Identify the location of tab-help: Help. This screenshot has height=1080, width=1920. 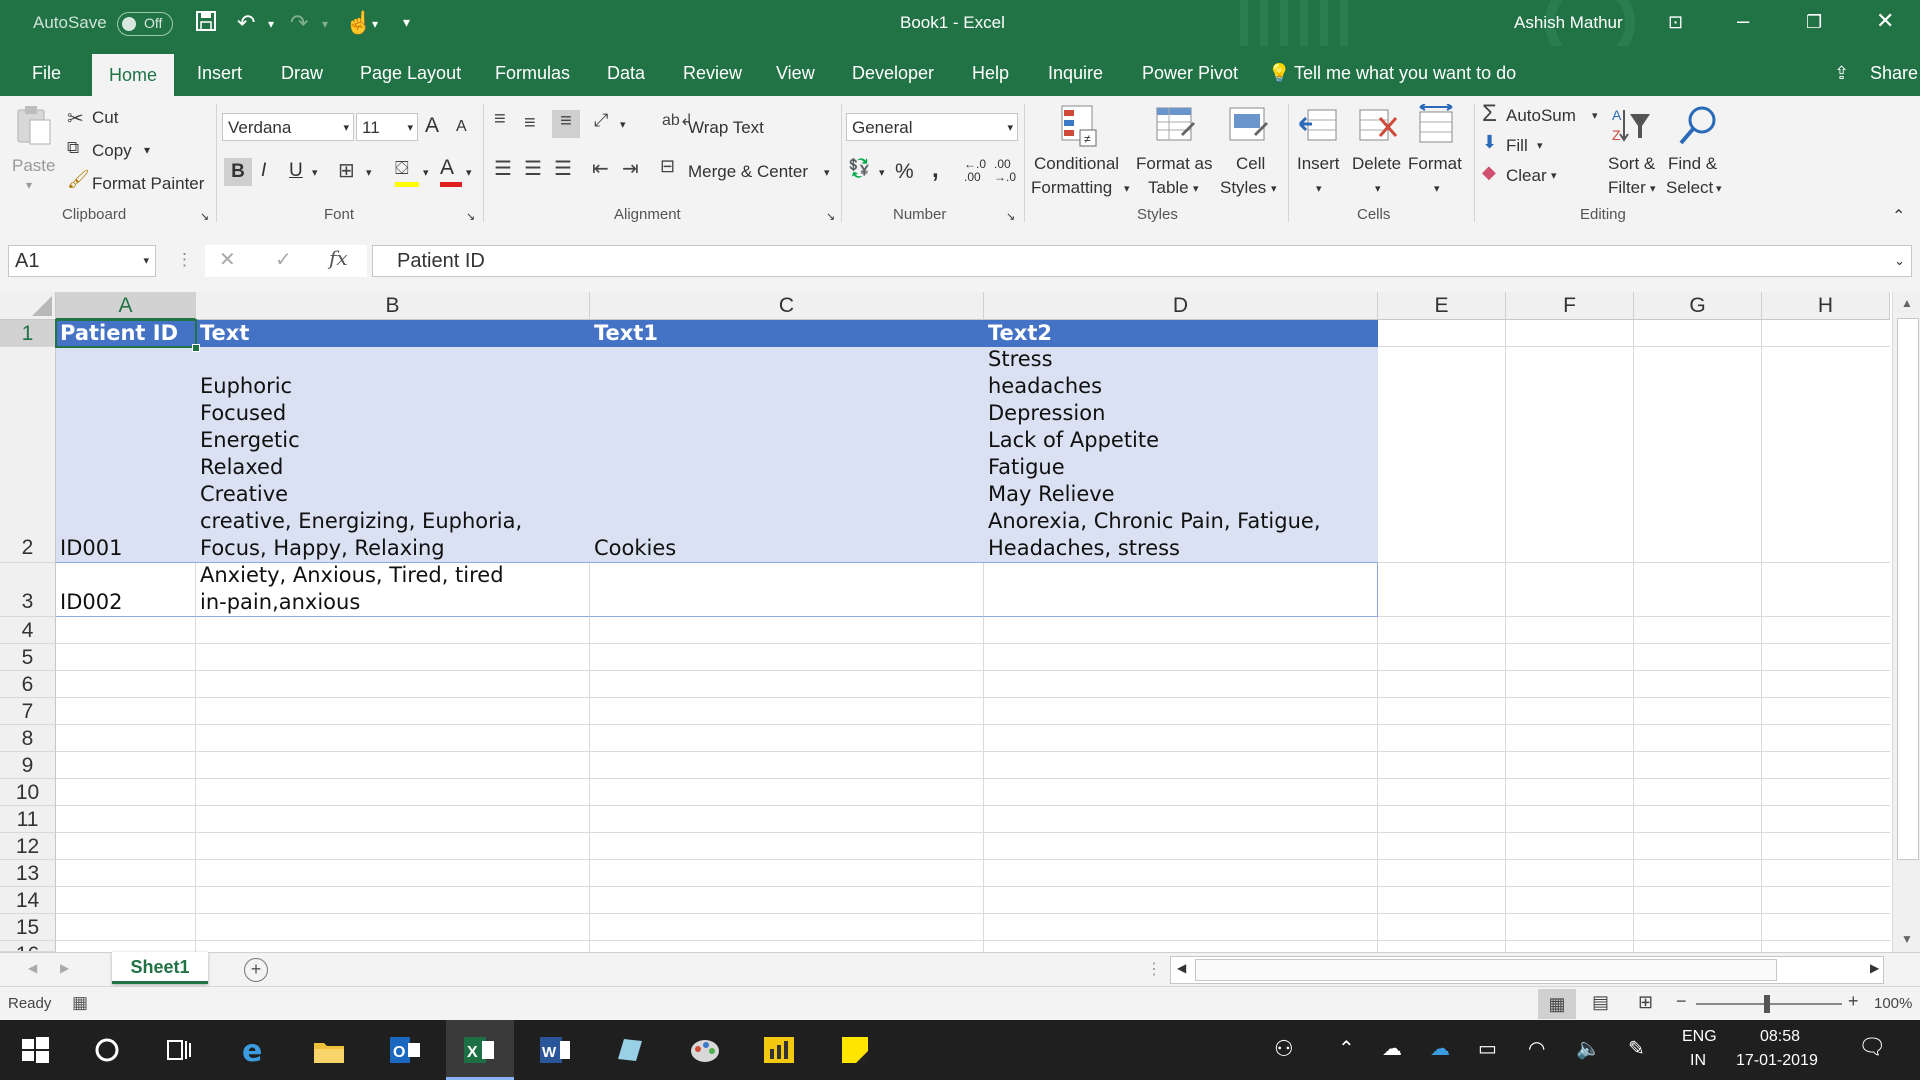
(990, 73).